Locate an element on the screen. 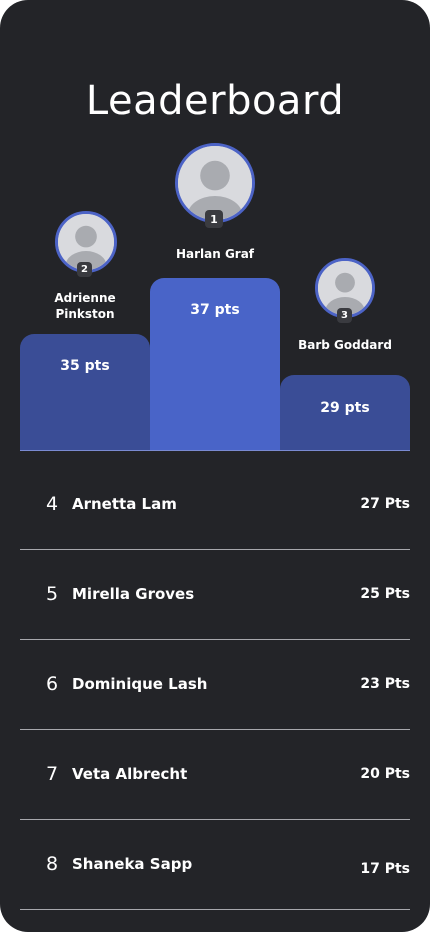 The width and height of the screenshot is (430, 932). list-item: 7 Veta Albrecht 20 Pts is located at coordinates (215, 774).